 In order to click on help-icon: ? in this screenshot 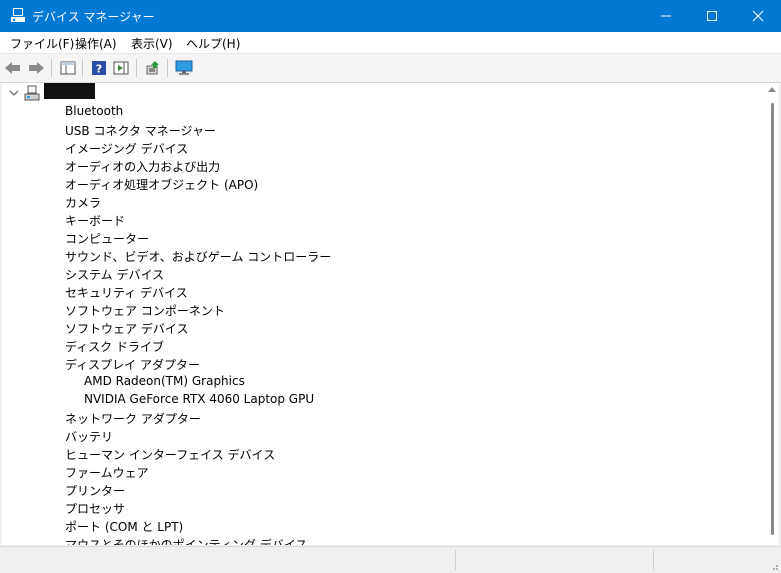, I will do `click(99, 68)`.